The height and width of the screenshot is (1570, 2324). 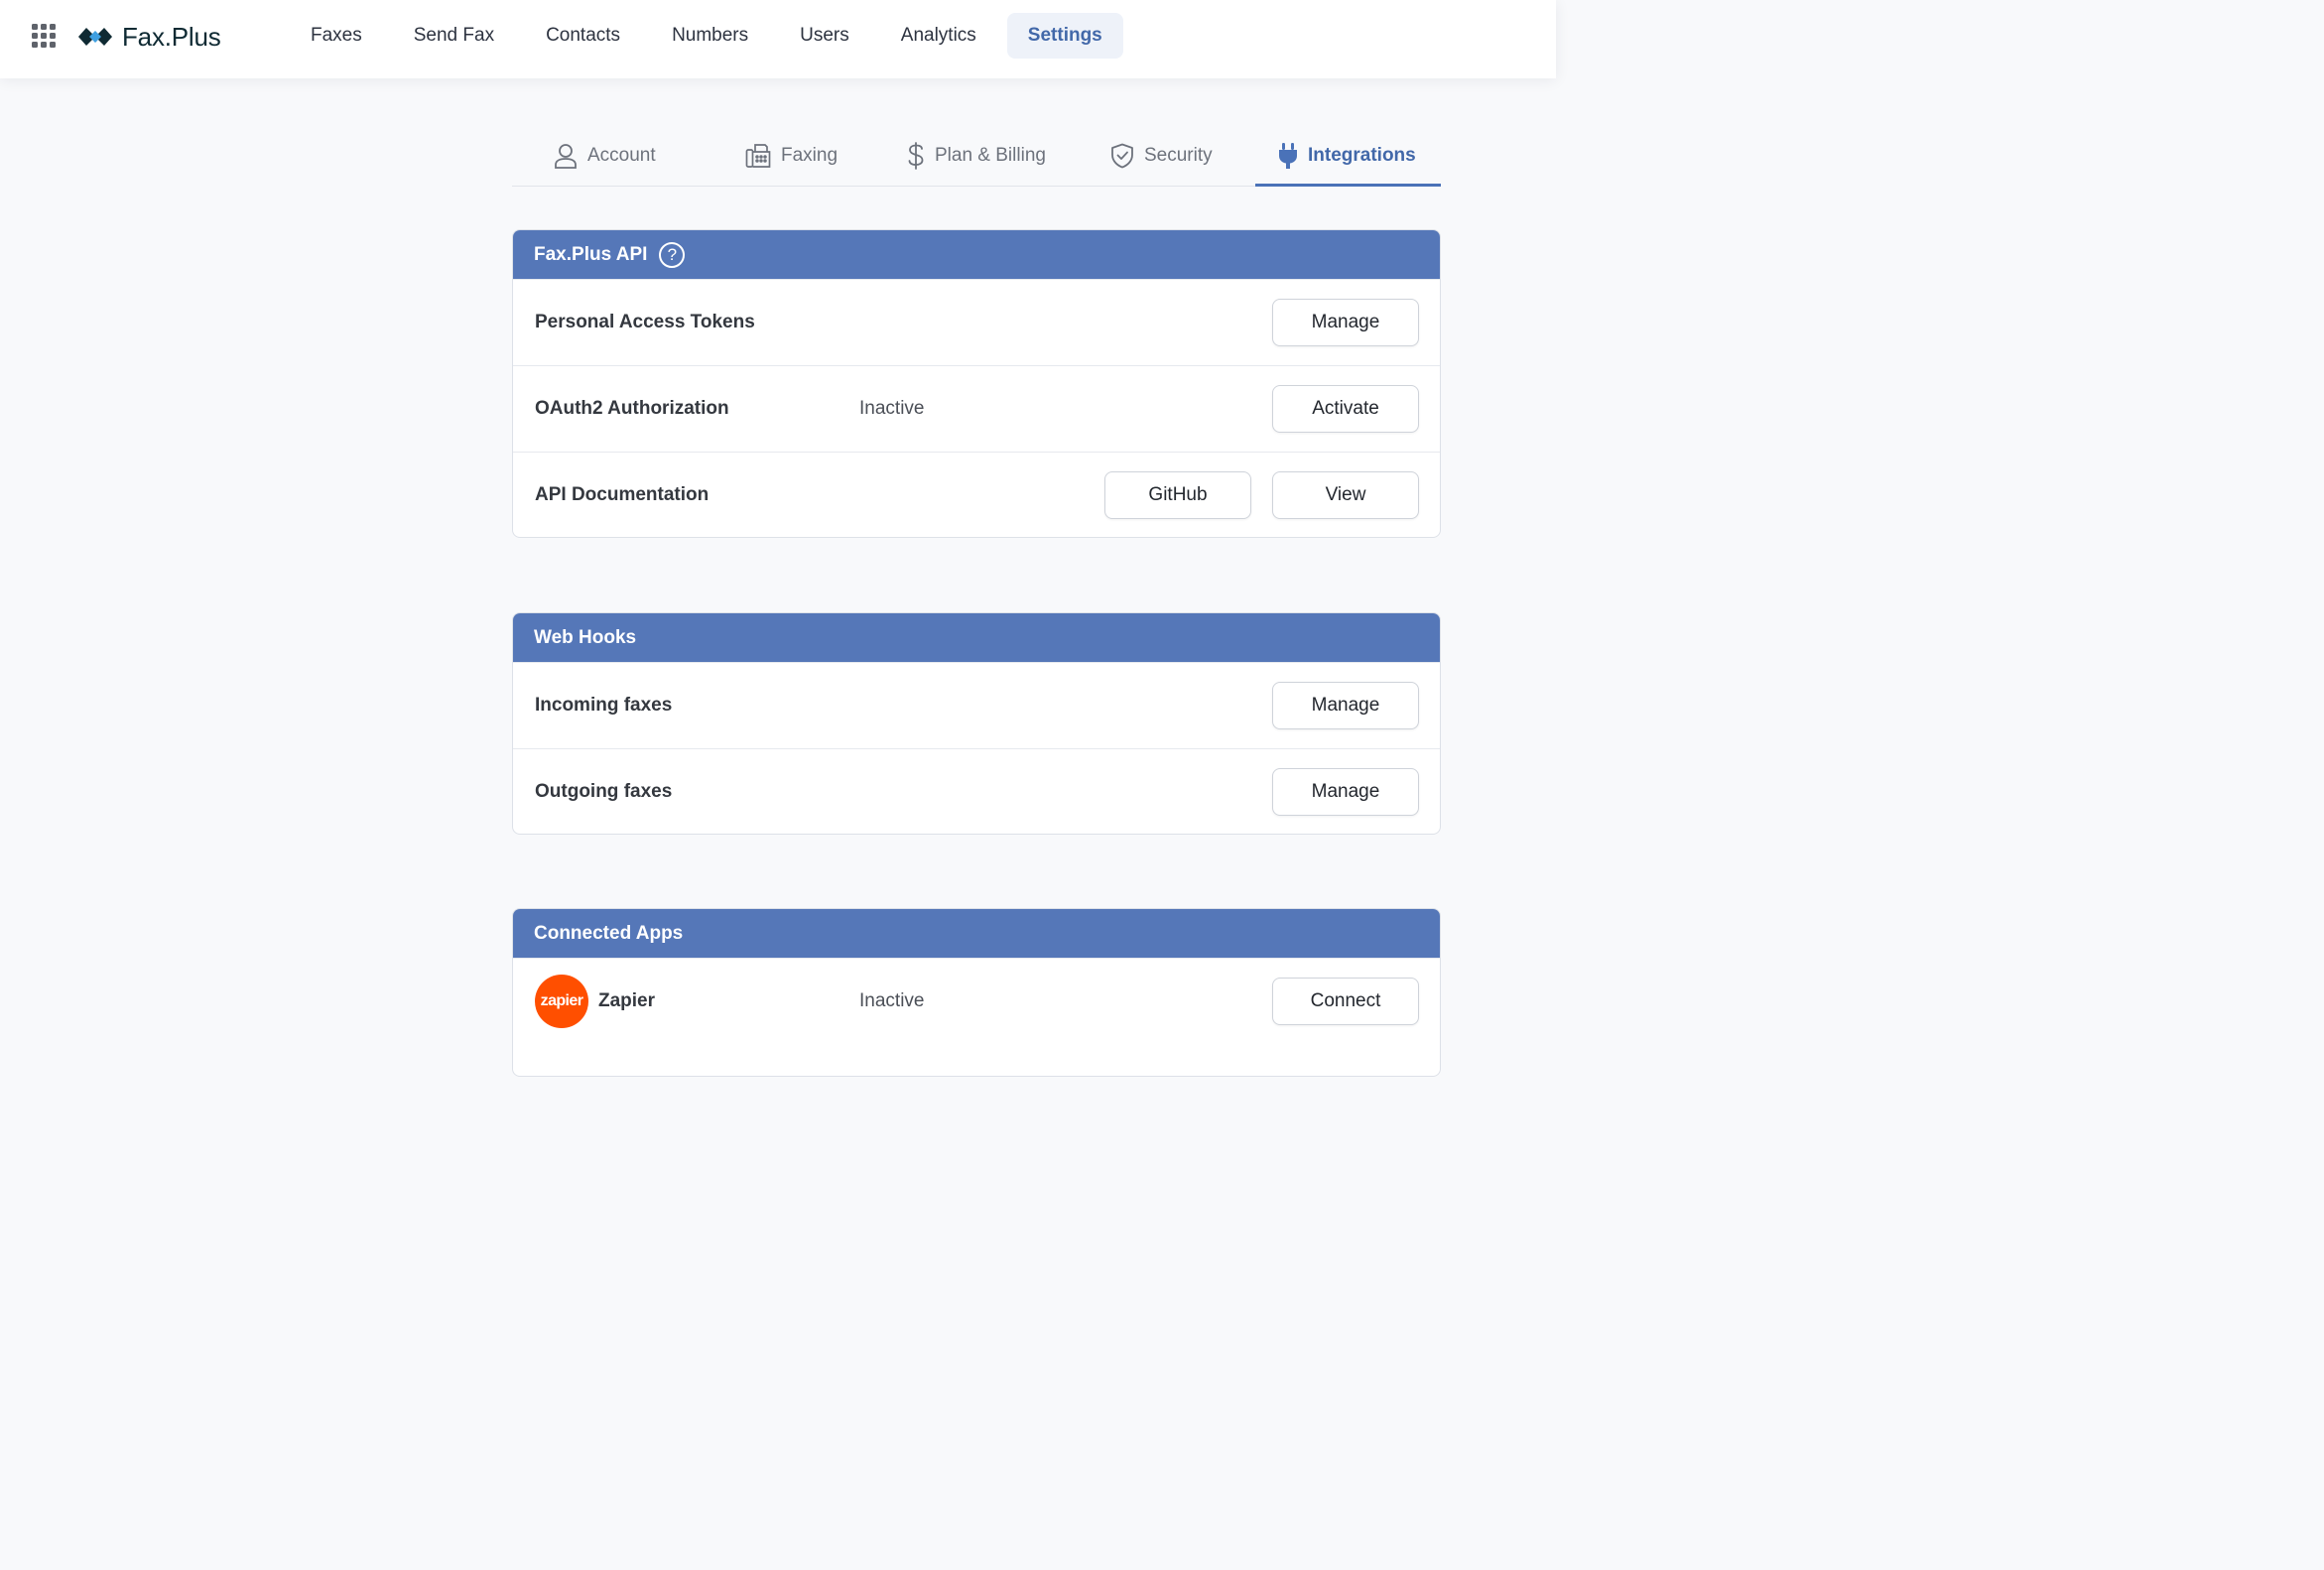 I want to click on oauth2-row: OAuth2 Authorization Inactive Activate, so click(x=976, y=409).